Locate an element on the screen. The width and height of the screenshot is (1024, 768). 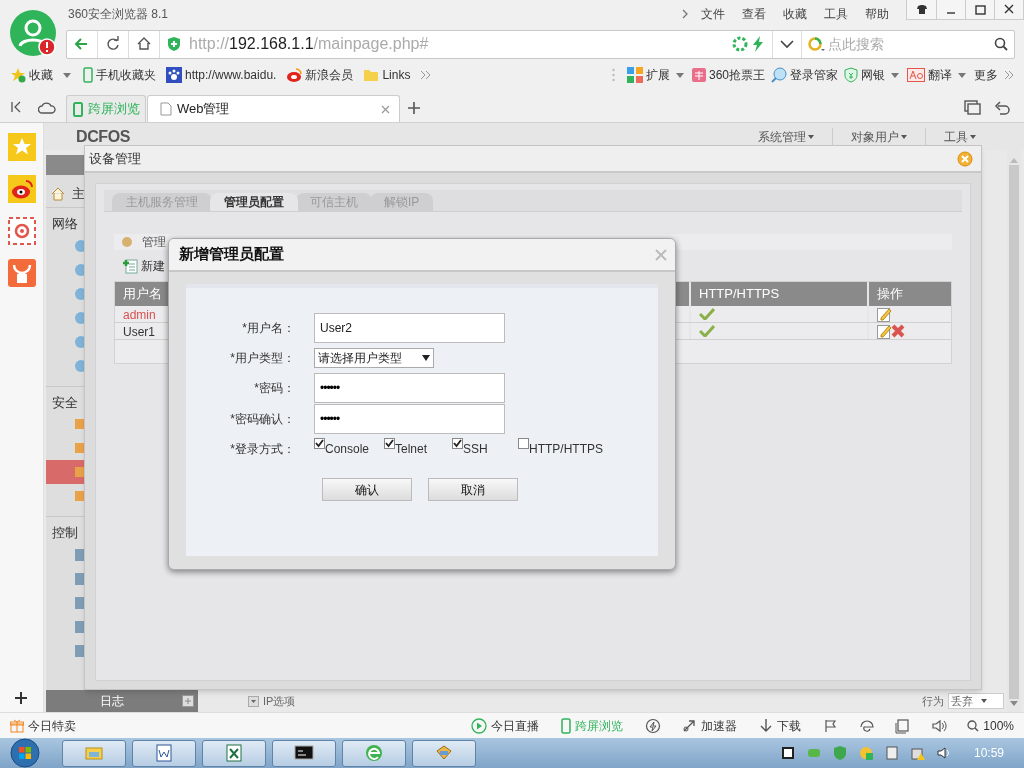
new-button: 新建 is located at coordinates (143, 266).